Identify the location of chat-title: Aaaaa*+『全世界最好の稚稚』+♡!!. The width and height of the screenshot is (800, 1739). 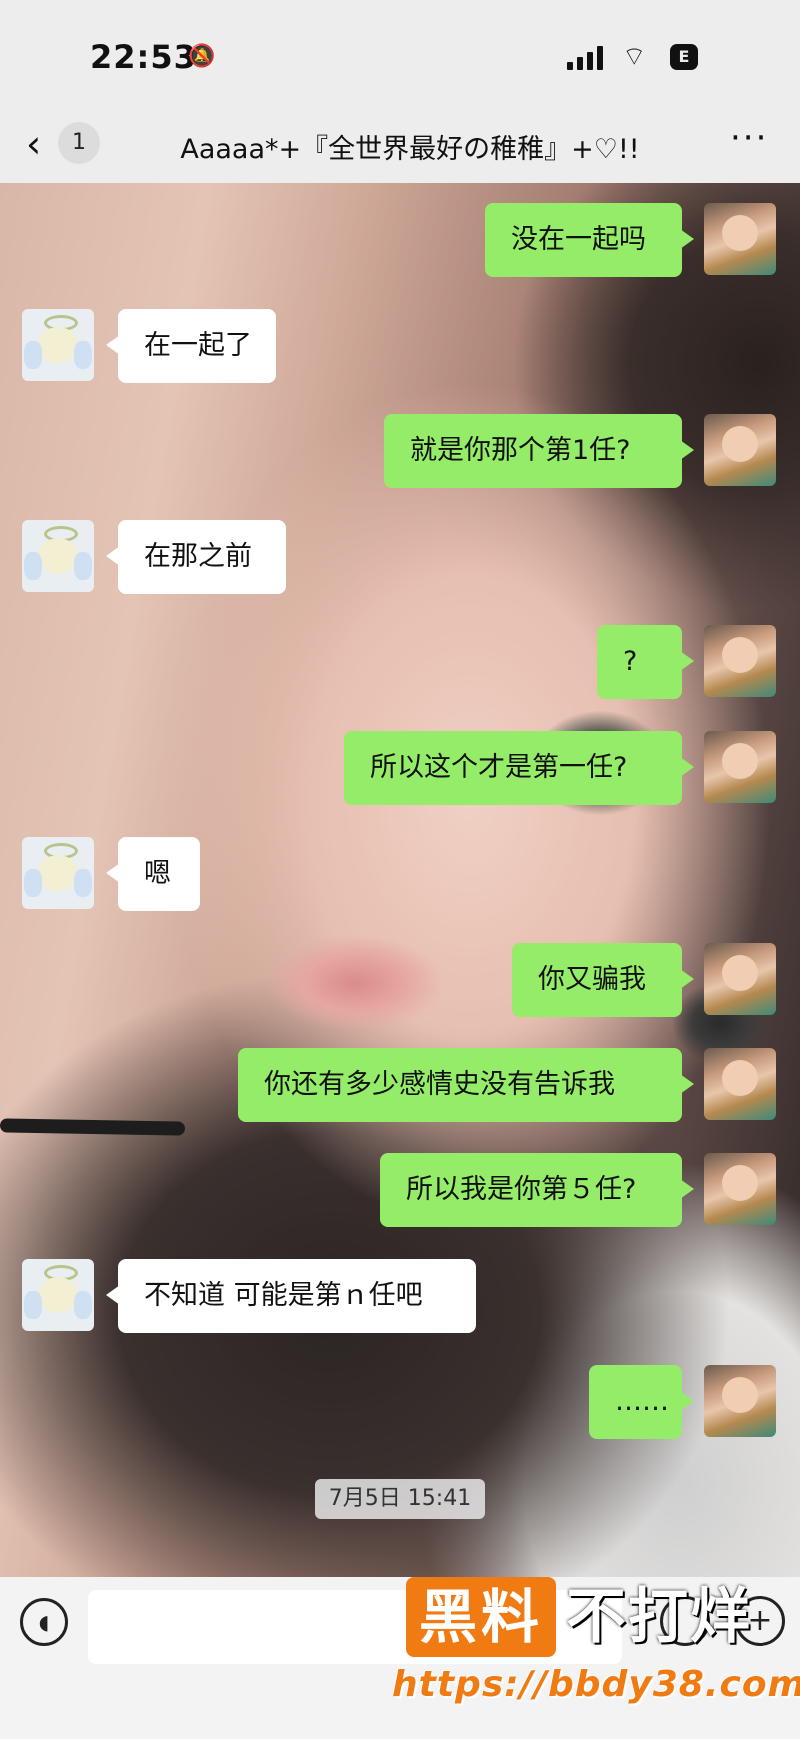
(410, 149).